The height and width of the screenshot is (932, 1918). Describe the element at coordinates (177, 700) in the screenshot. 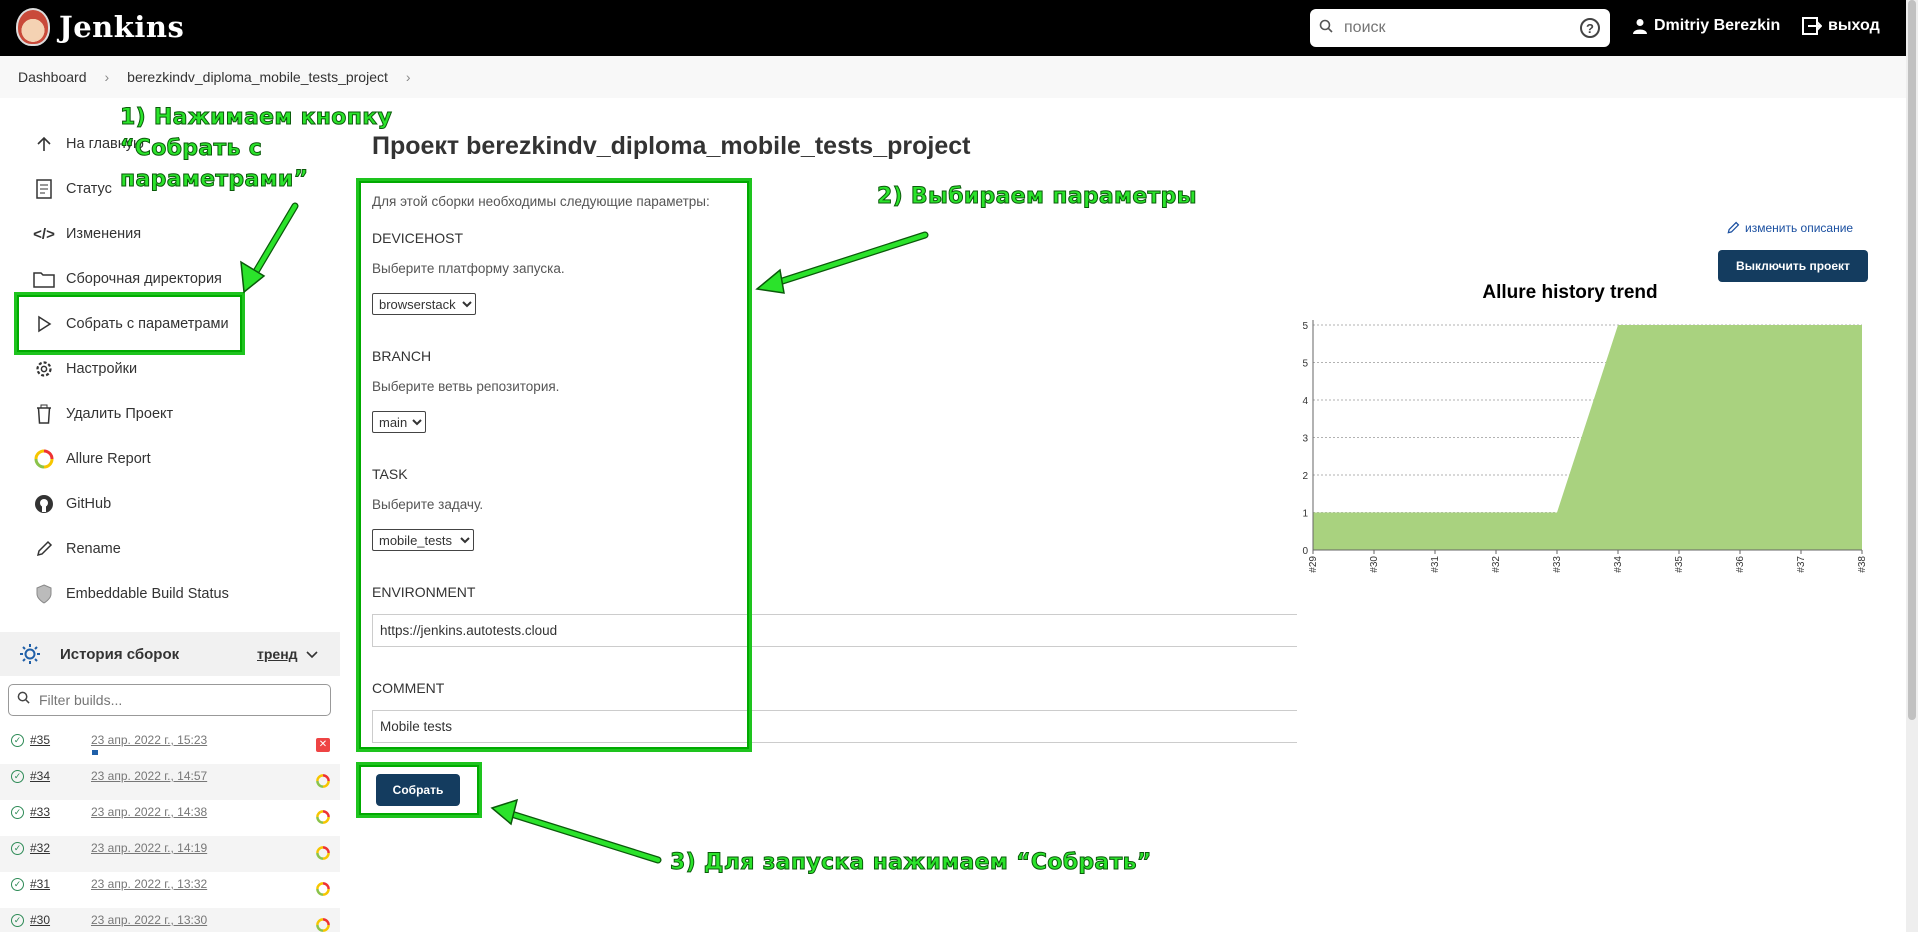

I see `filter-builds-input` at that location.